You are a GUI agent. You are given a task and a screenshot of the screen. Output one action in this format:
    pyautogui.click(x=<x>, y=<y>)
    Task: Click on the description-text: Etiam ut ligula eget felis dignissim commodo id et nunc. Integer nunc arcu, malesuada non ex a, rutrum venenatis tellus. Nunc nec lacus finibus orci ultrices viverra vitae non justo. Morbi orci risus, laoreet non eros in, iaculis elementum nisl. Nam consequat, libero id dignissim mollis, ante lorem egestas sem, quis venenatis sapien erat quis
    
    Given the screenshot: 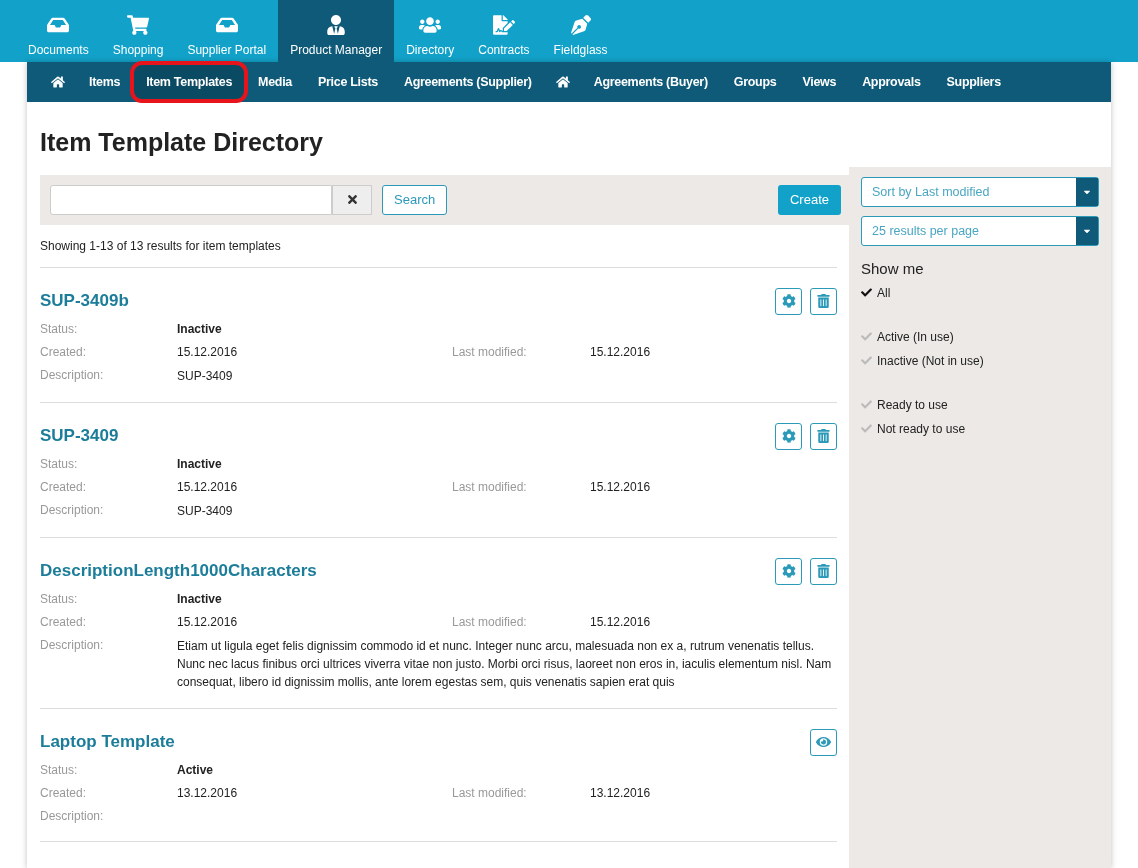 What is the action you would take?
    pyautogui.click(x=505, y=664)
    